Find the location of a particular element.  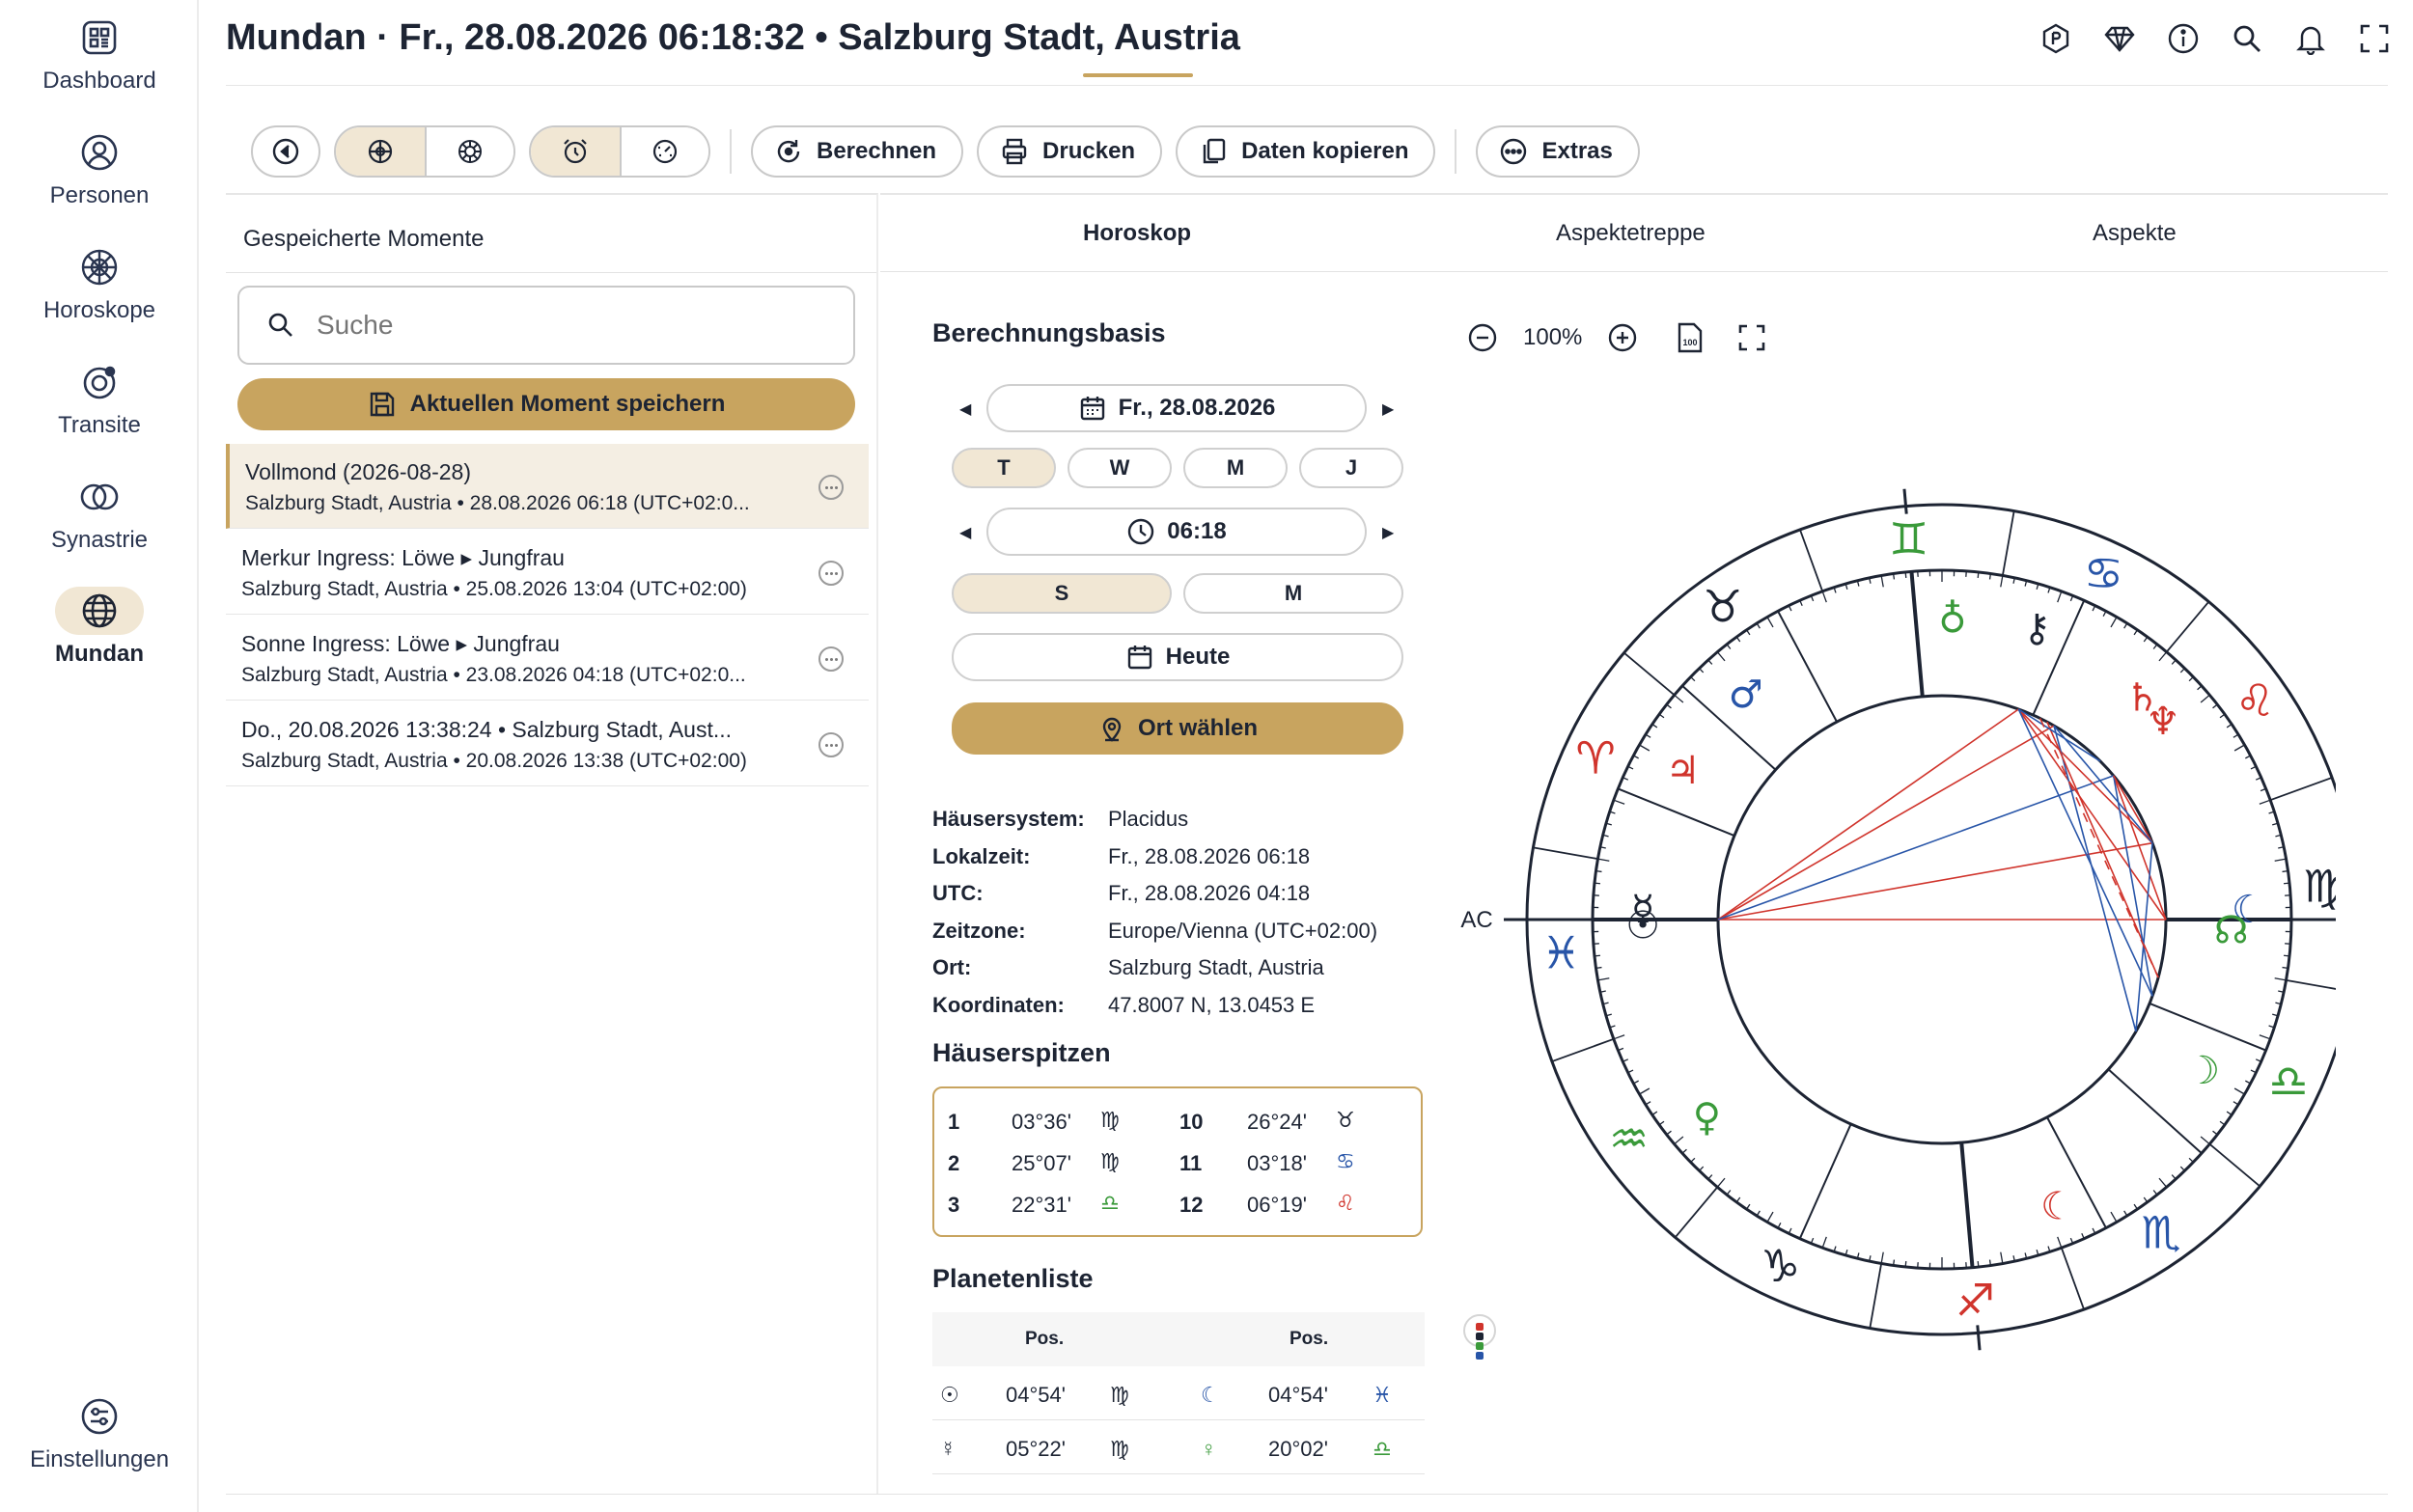

time-next-icon: ▶ is located at coordinates (1388, 532).